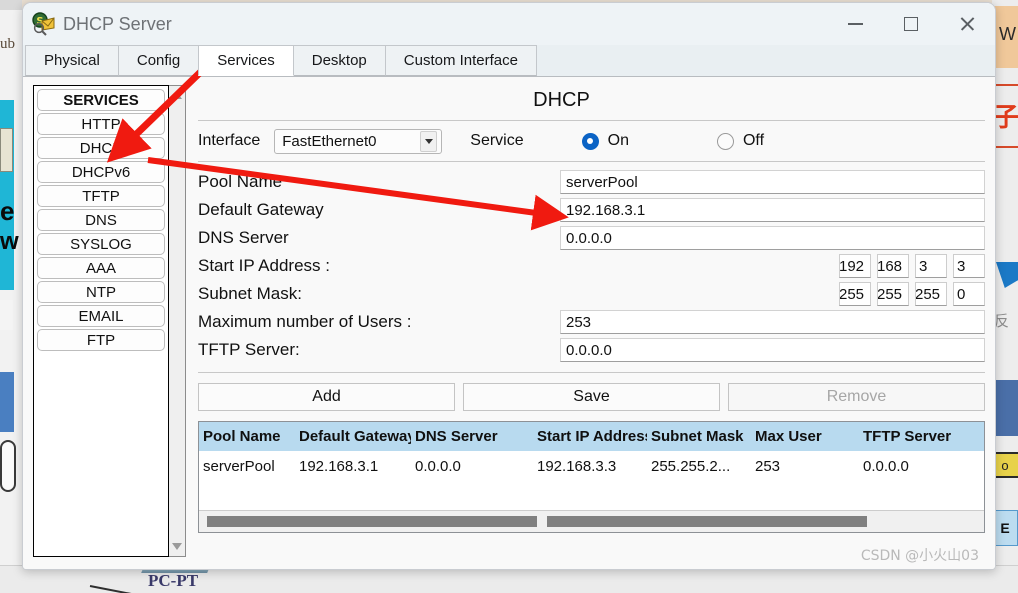  What do you see at coordinates (177, 321) in the screenshot?
I see `sidebar-scrollbar` at bounding box center [177, 321].